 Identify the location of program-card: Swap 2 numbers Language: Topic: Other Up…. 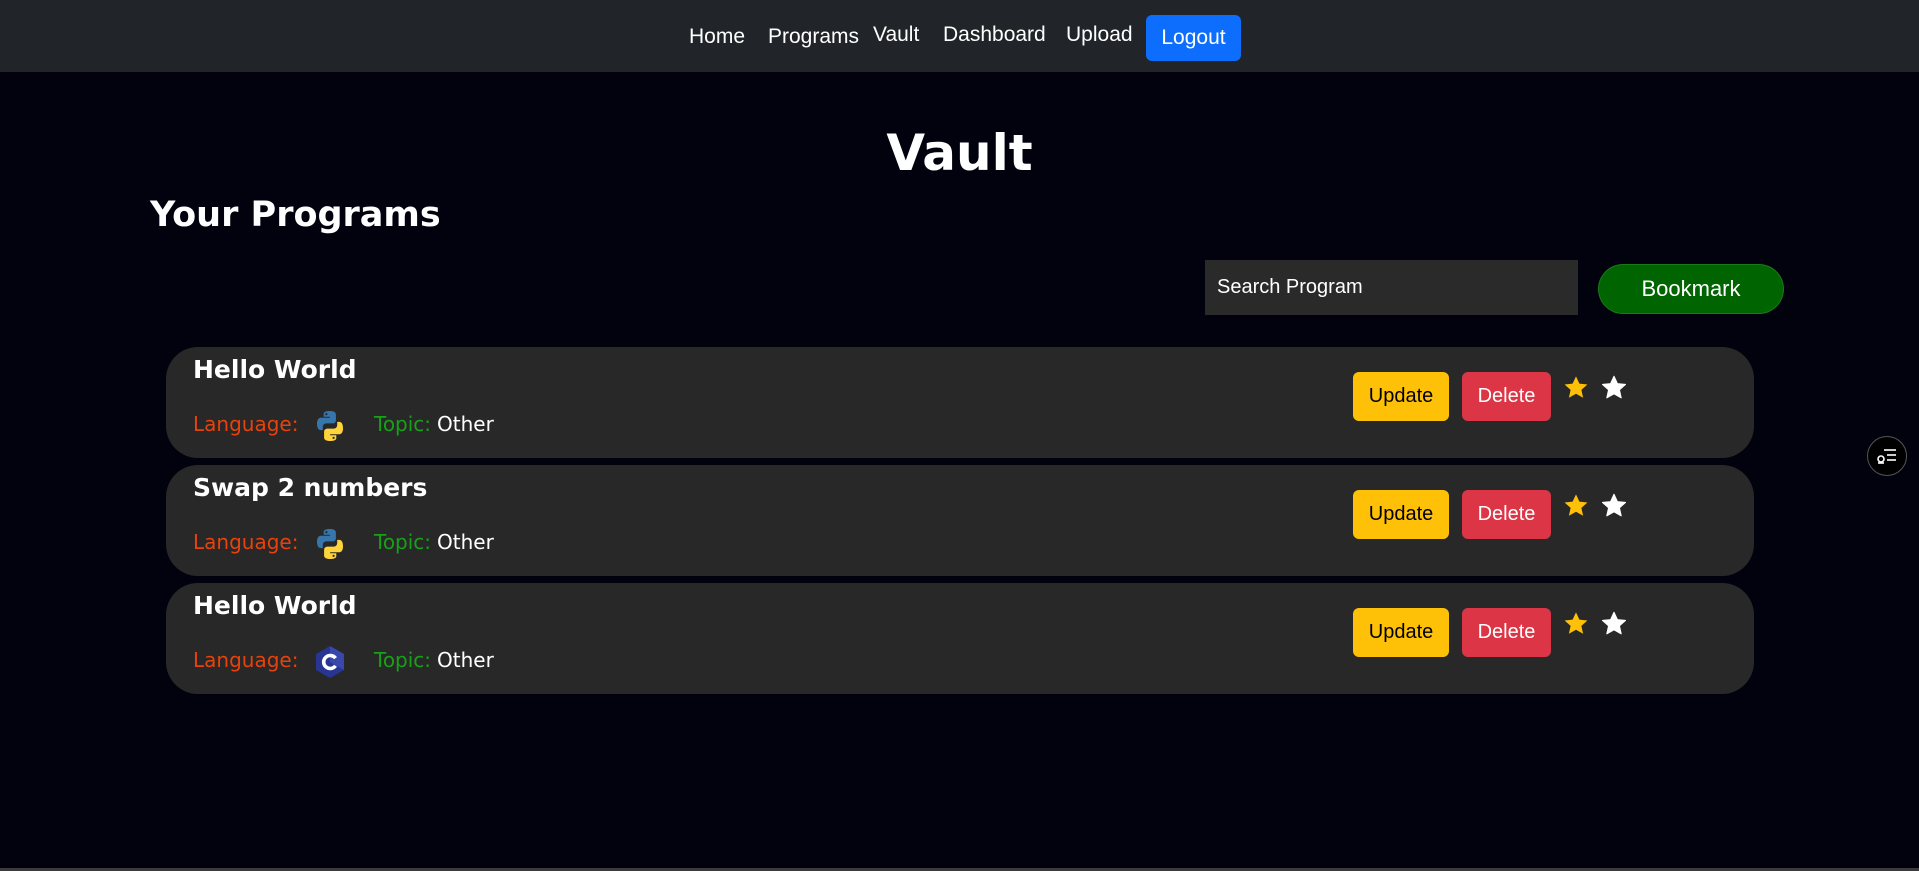
(960, 520).